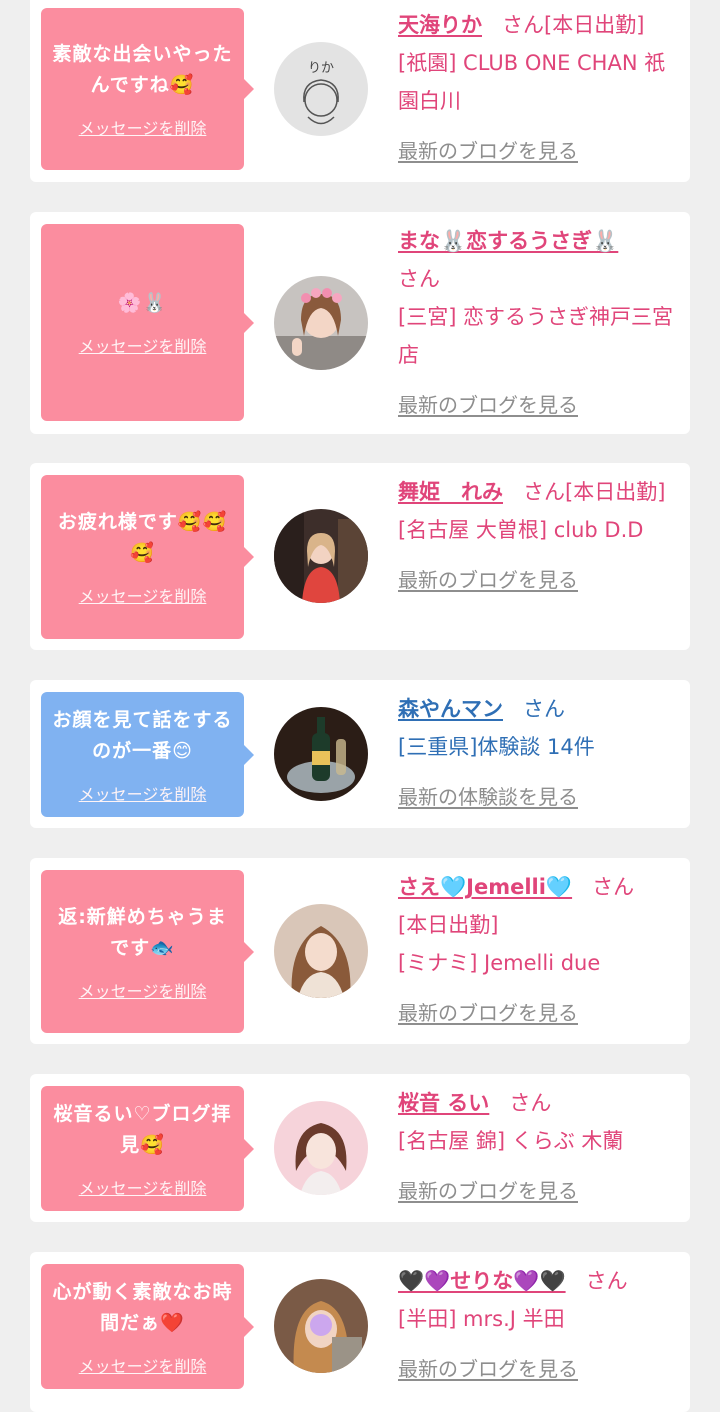  What do you see at coordinates (450, 492) in the screenshot?
I see `sender-name-link: 舞姫 れみ` at bounding box center [450, 492].